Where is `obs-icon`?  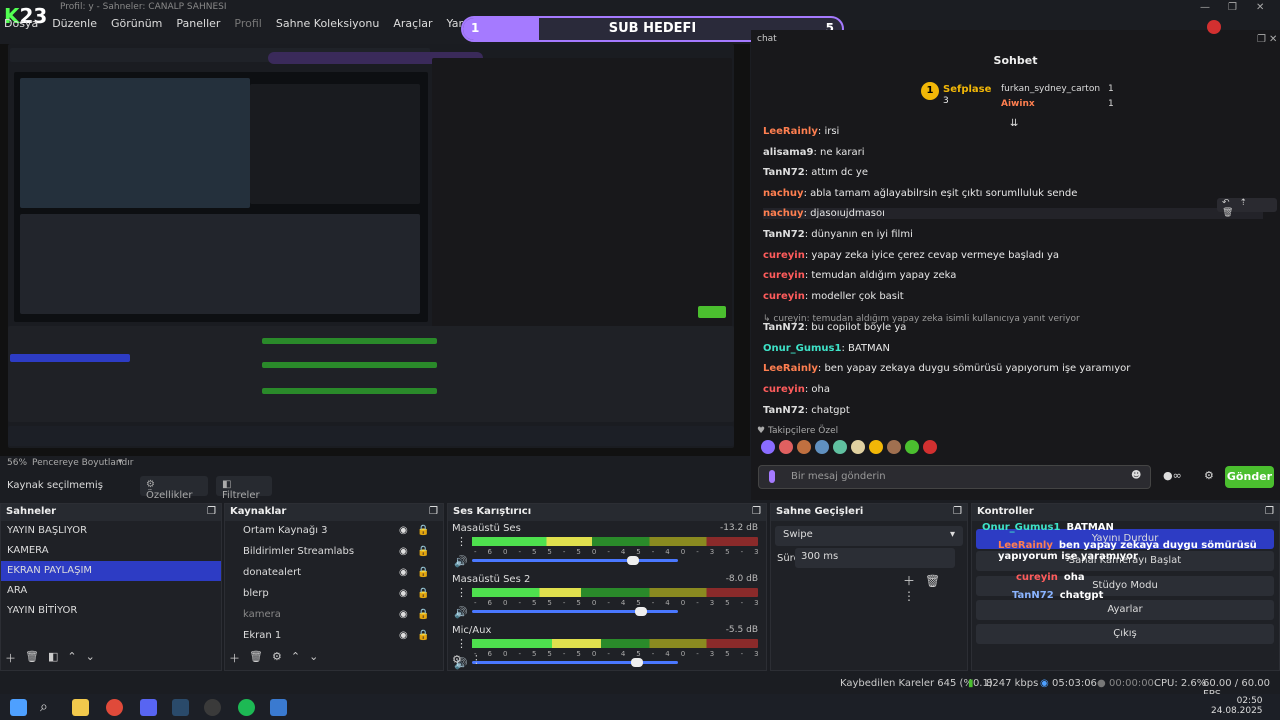 obs-icon is located at coordinates (212, 707).